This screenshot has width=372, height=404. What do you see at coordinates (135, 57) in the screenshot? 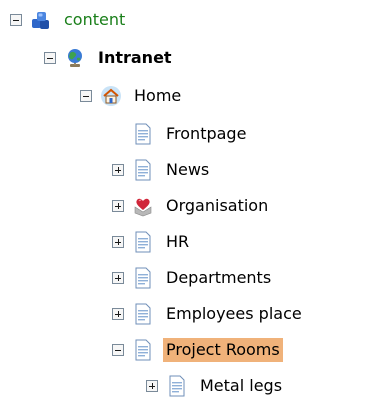
I see `tree-node-label: Intranet` at bounding box center [135, 57].